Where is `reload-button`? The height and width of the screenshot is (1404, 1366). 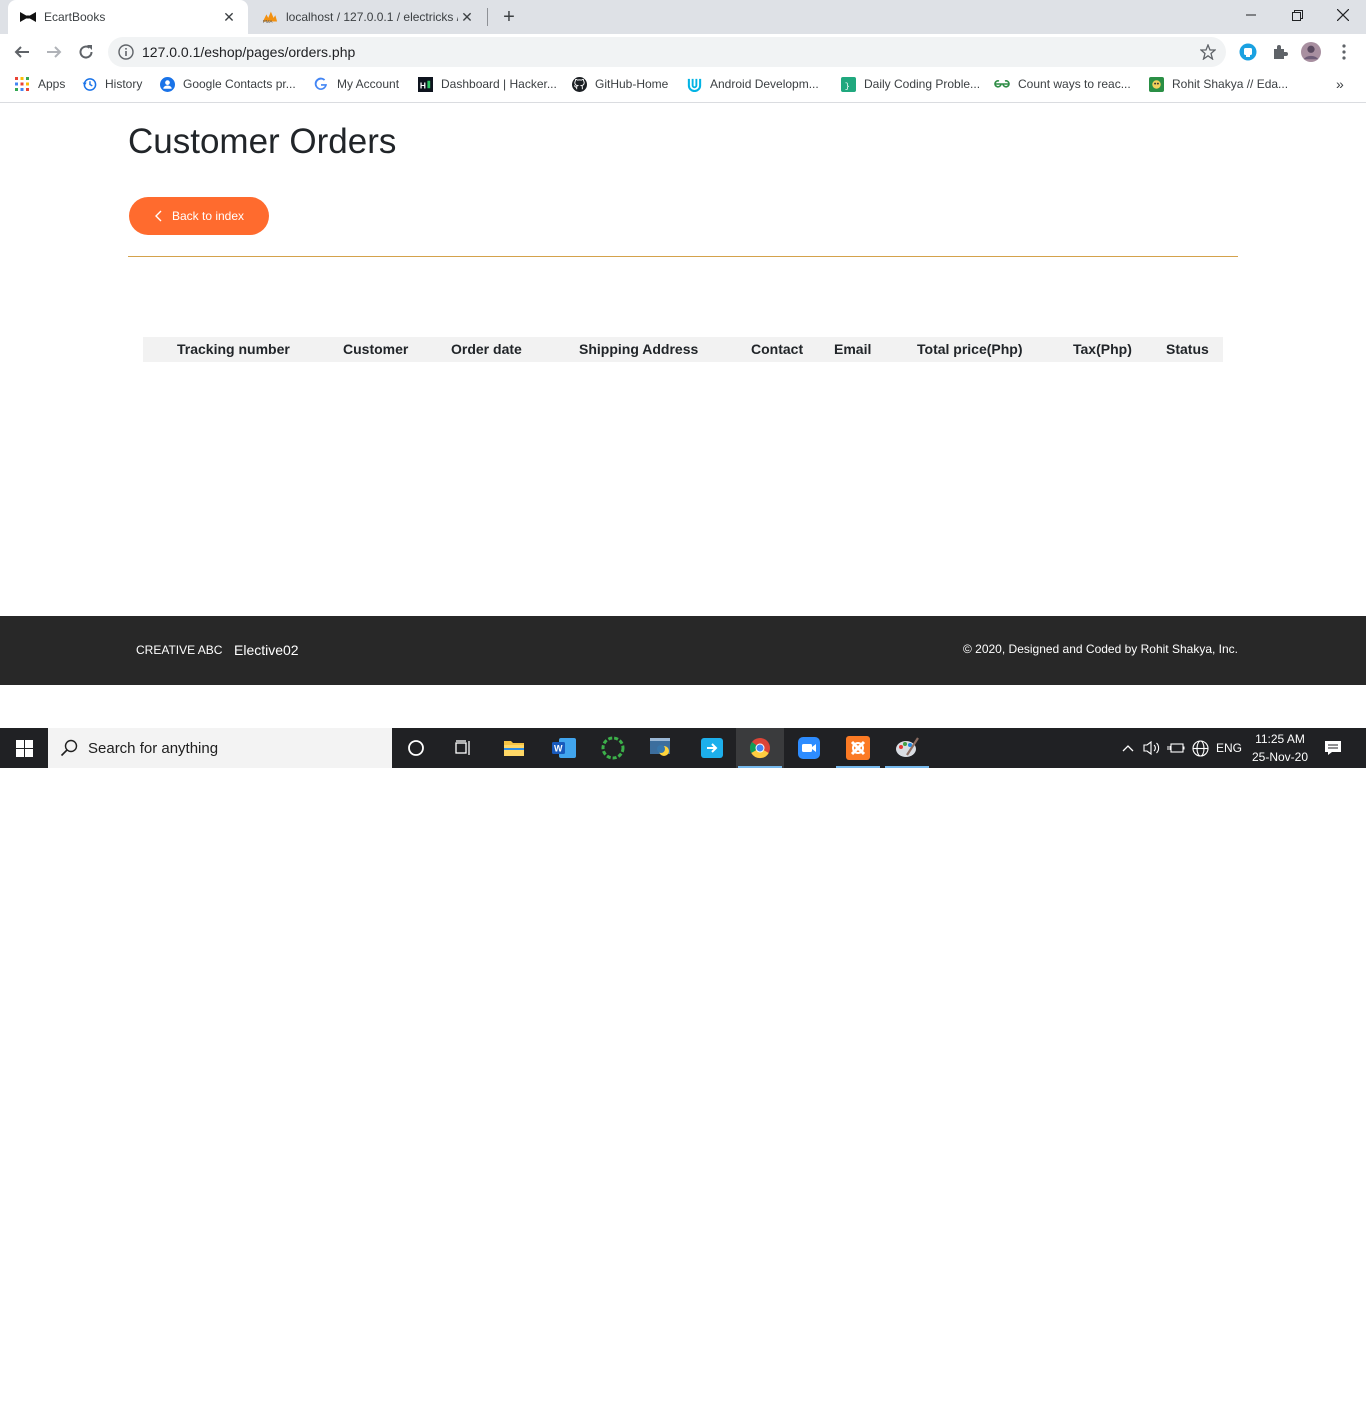 reload-button is located at coordinates (86, 52).